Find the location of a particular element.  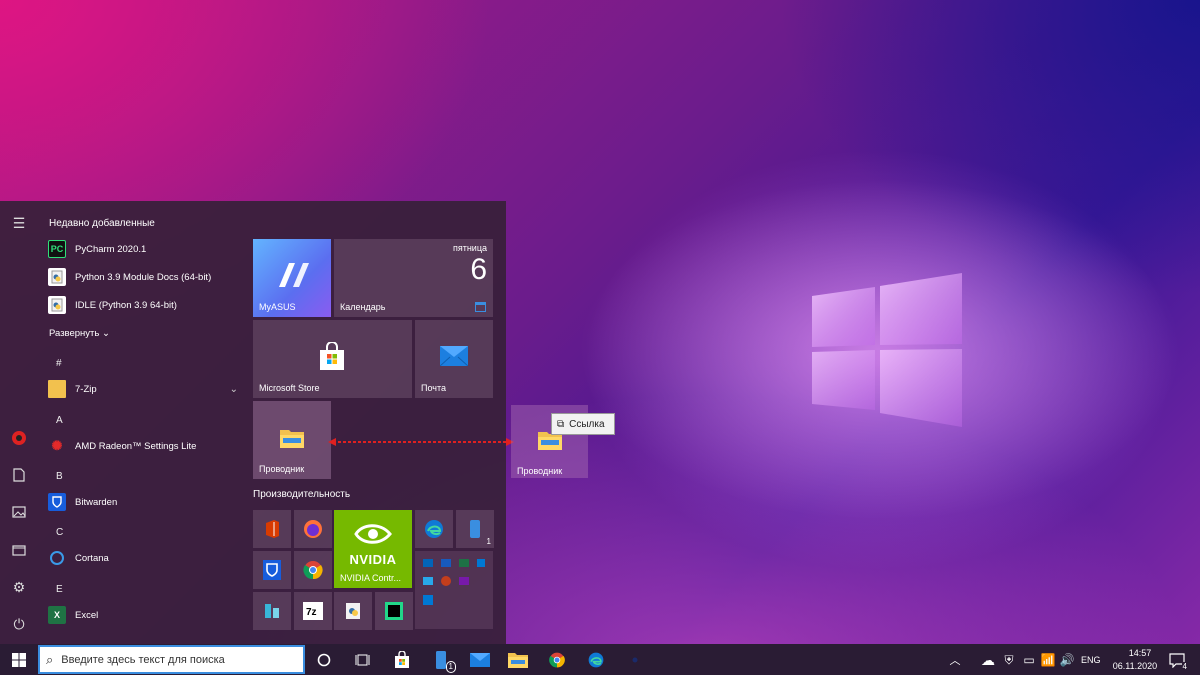

volume-icon: 🔊 is located at coordinates (1067, 660).